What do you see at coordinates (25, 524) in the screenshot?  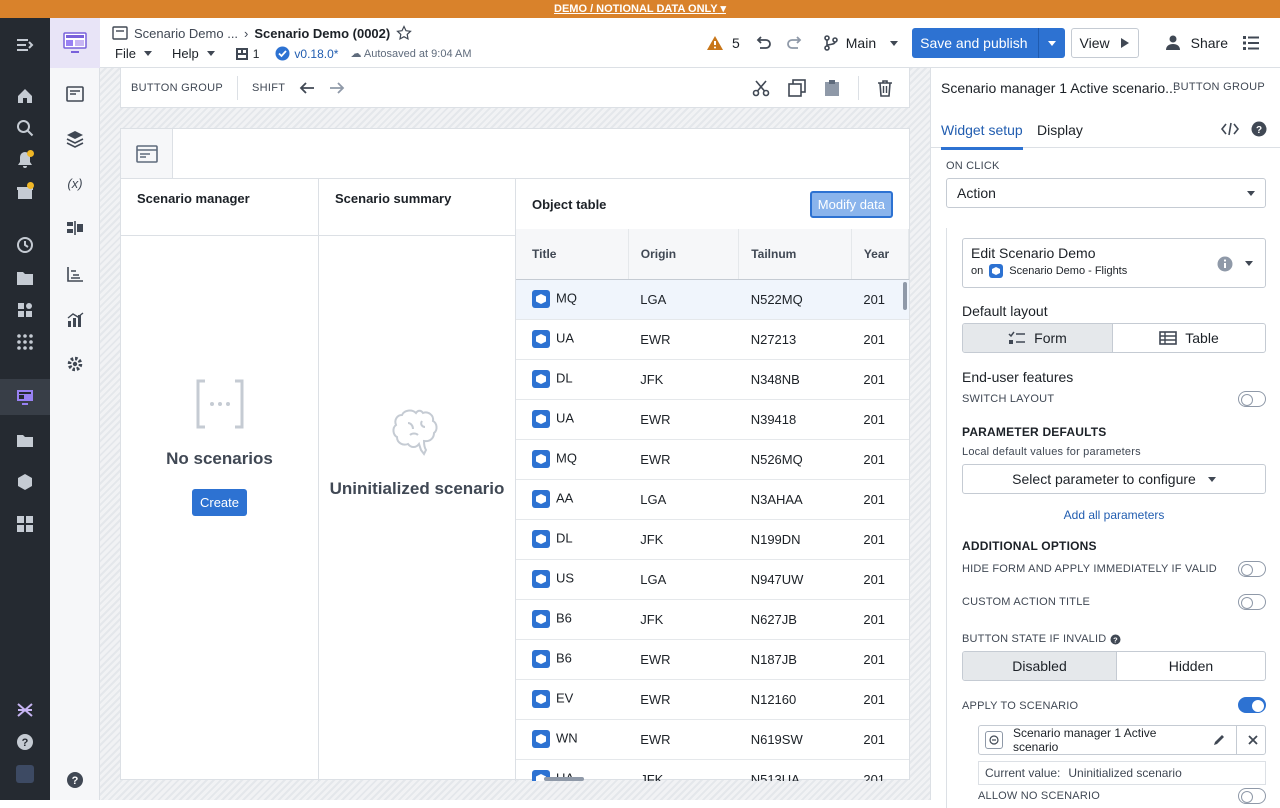 I see `dashboard-icon` at bounding box center [25, 524].